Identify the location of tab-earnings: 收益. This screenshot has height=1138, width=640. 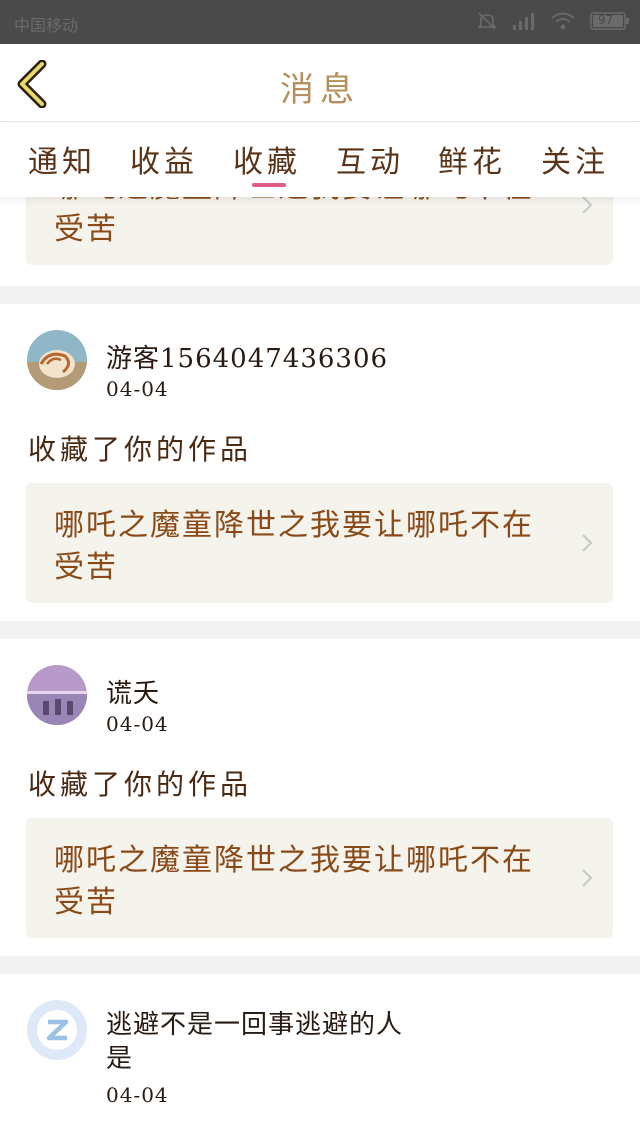
(164, 159).